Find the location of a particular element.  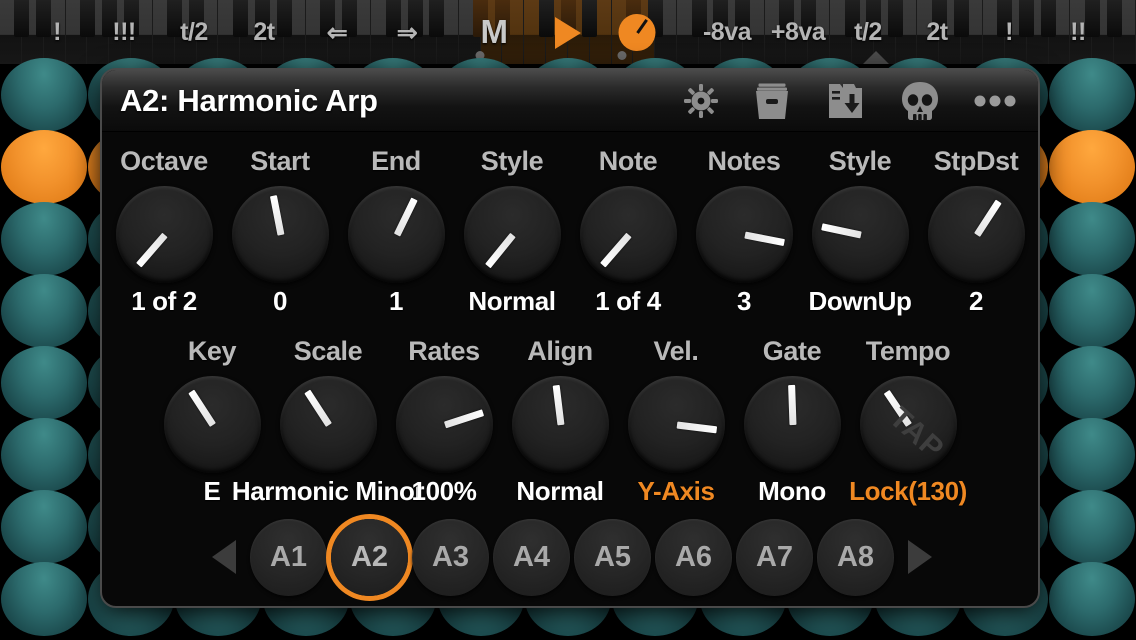

tempo-knob-icon is located at coordinates (637, 32).